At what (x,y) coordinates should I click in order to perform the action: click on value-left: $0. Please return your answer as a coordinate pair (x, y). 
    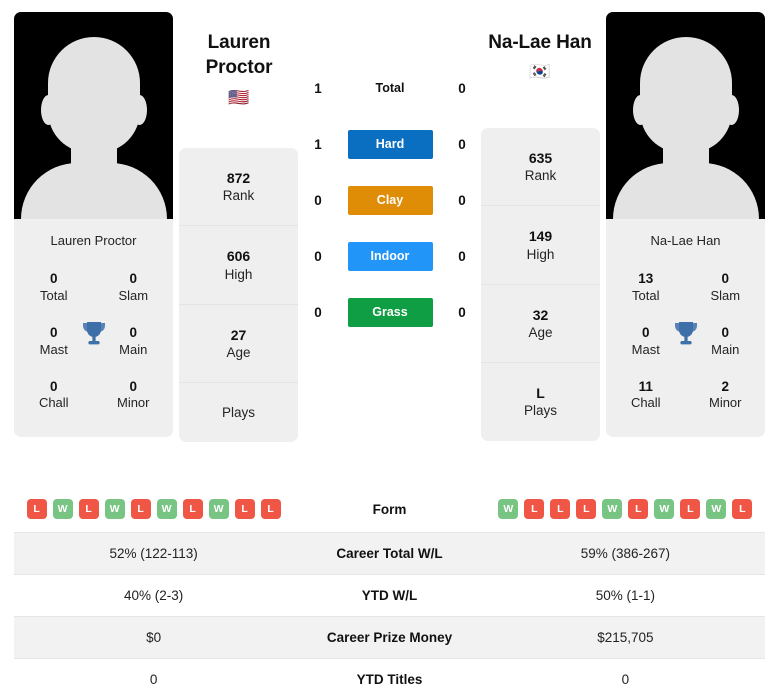
    Looking at the image, I should click on (154, 637).